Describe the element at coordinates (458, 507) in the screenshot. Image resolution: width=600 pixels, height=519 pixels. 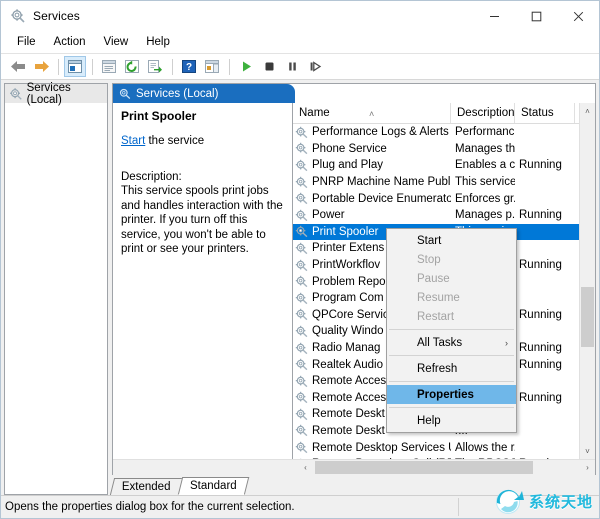
I see `status-bar-divider` at that location.